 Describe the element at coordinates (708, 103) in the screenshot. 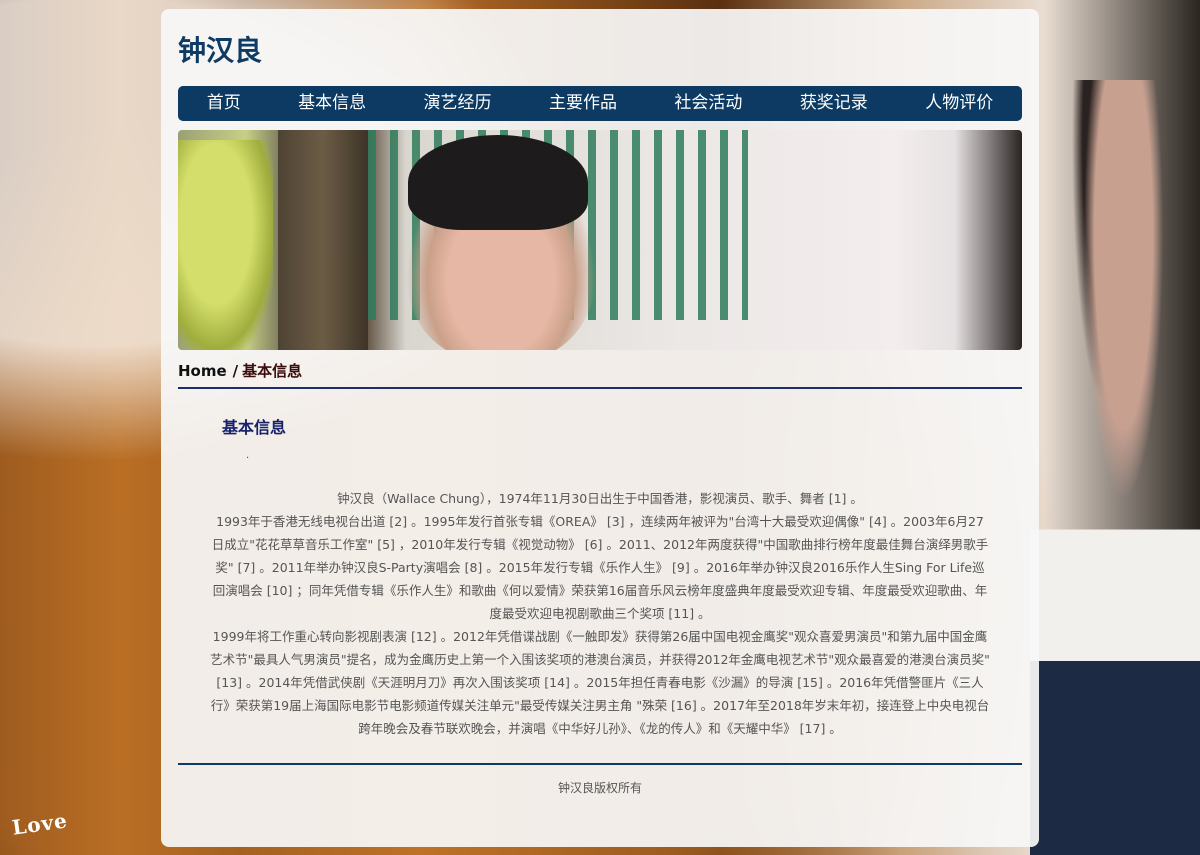

I see `nav-item-social: 社会活动` at that location.